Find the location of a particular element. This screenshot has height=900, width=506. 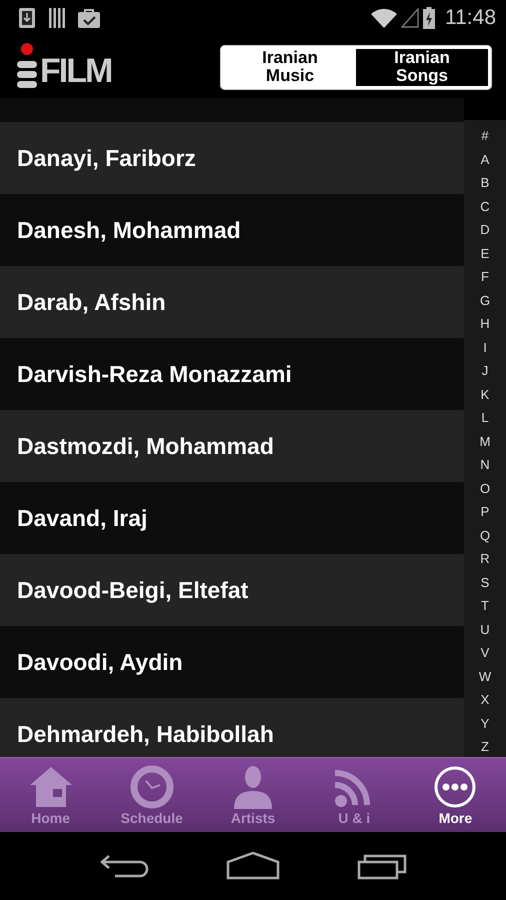

index-letter: M is located at coordinates (485, 441).